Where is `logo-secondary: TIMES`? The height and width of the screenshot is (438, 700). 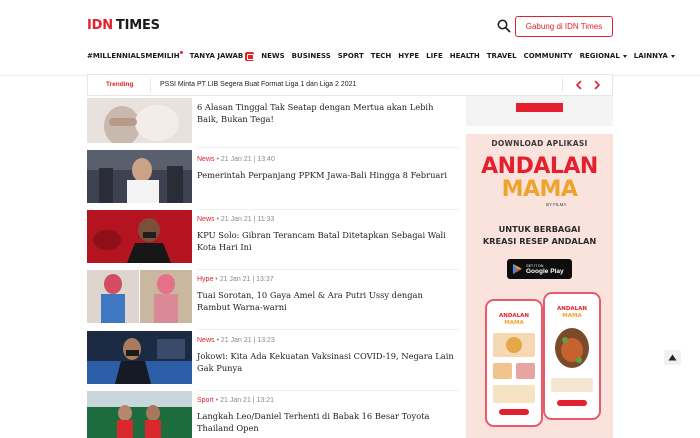
logo-secondary: TIMES is located at coordinates (137, 25).